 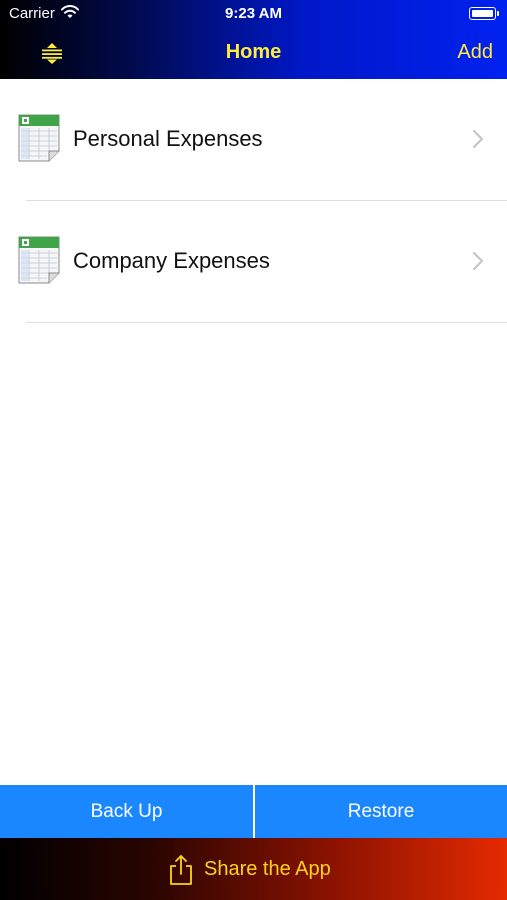 I want to click on share-icon, so click(x=181, y=870).